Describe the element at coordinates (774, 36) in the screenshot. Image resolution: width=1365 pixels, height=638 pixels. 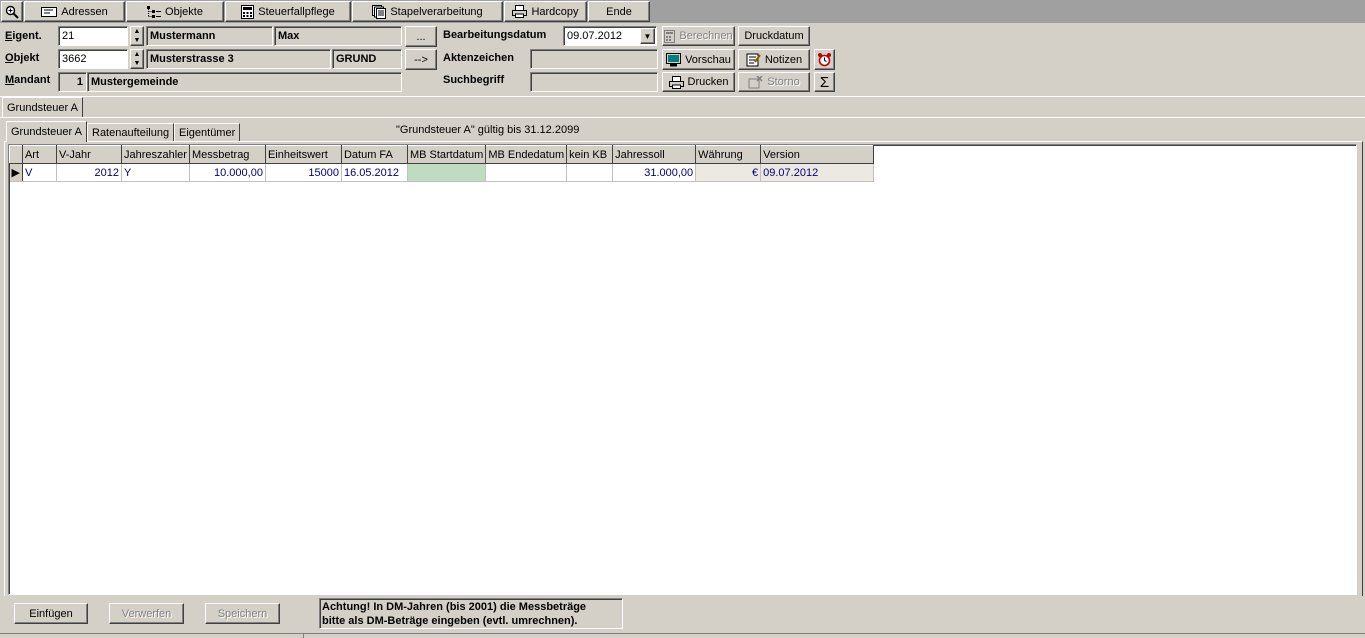
I see `druckdatum-button: Druckdatum` at that location.